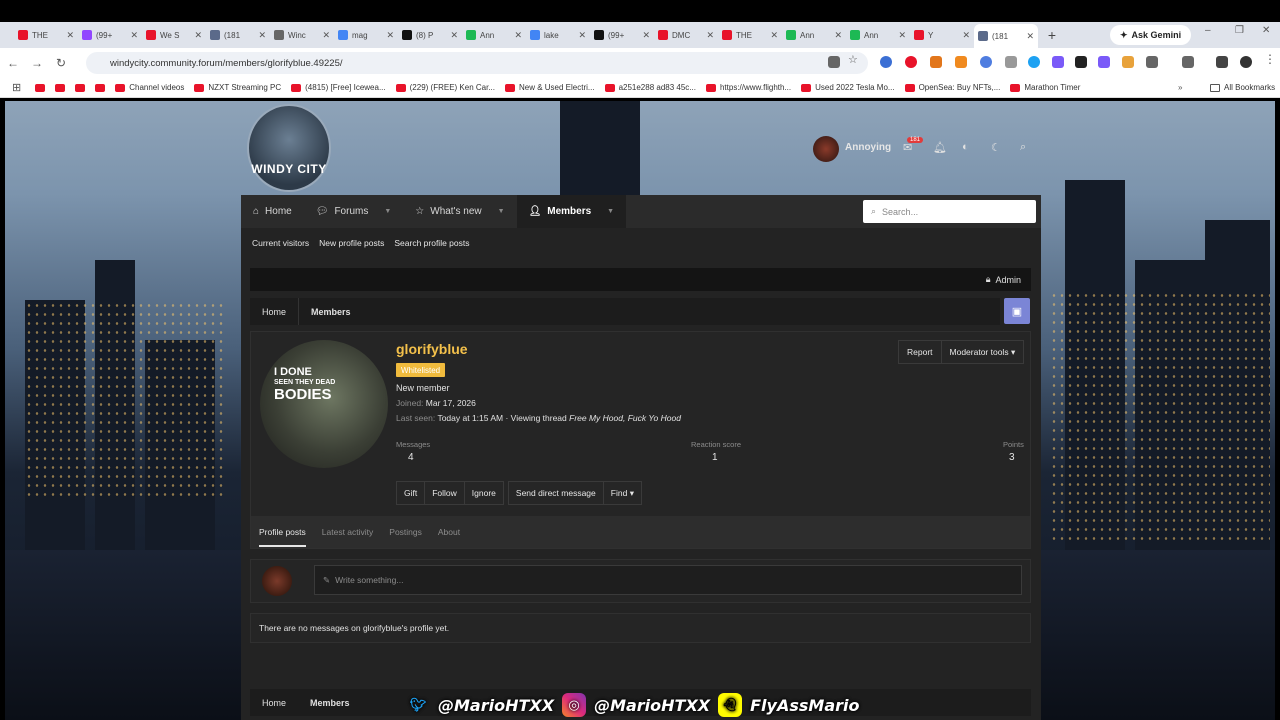 The height and width of the screenshot is (720, 1280). What do you see at coordinates (1017, 311) in the screenshot?
I see `chat-button: ▣` at bounding box center [1017, 311].